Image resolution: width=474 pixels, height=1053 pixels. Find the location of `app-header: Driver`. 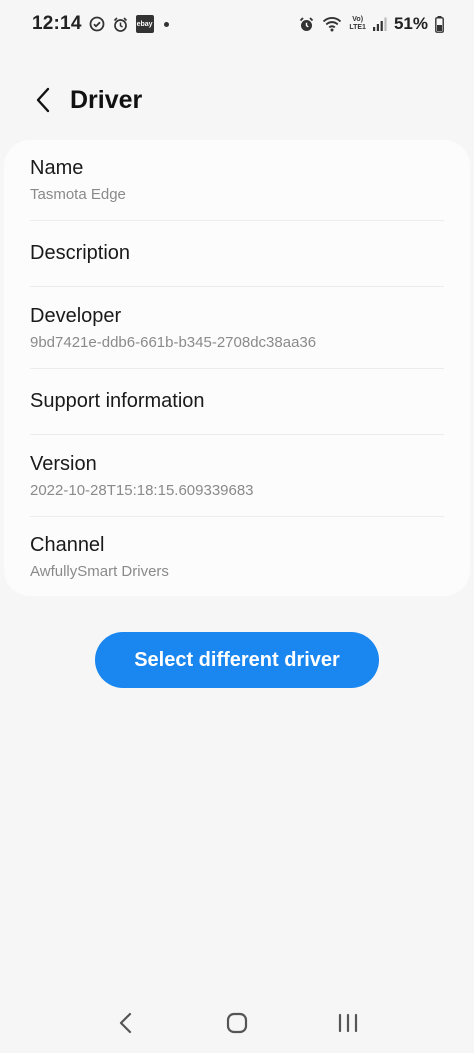

app-header: Driver is located at coordinates (237, 100).